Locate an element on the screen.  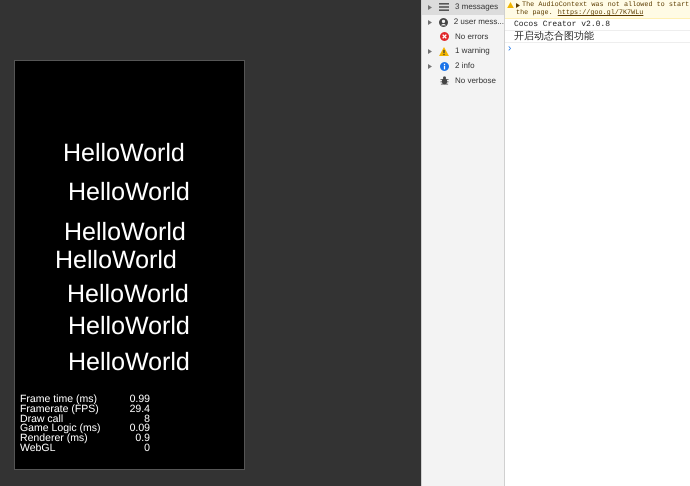
stat-value: 29.4 is located at coordinates (140, 409).